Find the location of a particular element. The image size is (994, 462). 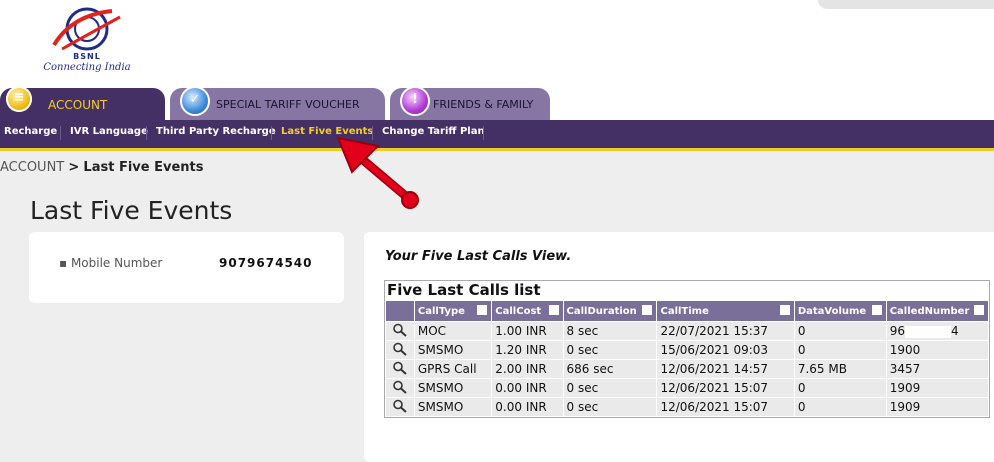

logo-mark is located at coordinates (86, 29).